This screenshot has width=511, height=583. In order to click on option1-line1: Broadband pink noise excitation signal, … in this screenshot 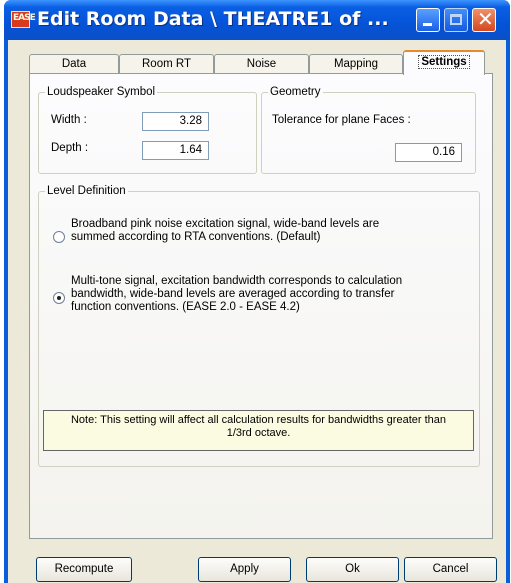, I will do `click(225, 224)`.